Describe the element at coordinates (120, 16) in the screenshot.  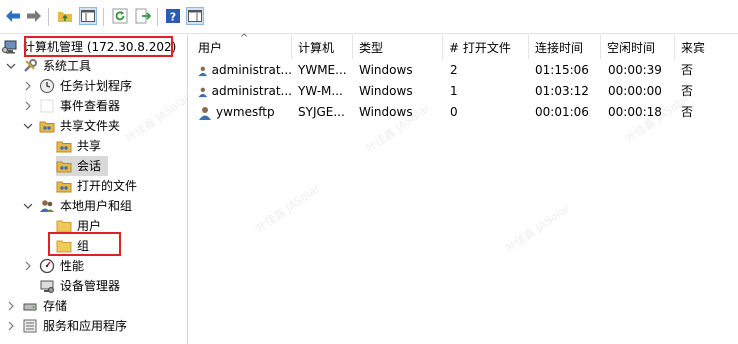
I see `refresh-icon` at that location.